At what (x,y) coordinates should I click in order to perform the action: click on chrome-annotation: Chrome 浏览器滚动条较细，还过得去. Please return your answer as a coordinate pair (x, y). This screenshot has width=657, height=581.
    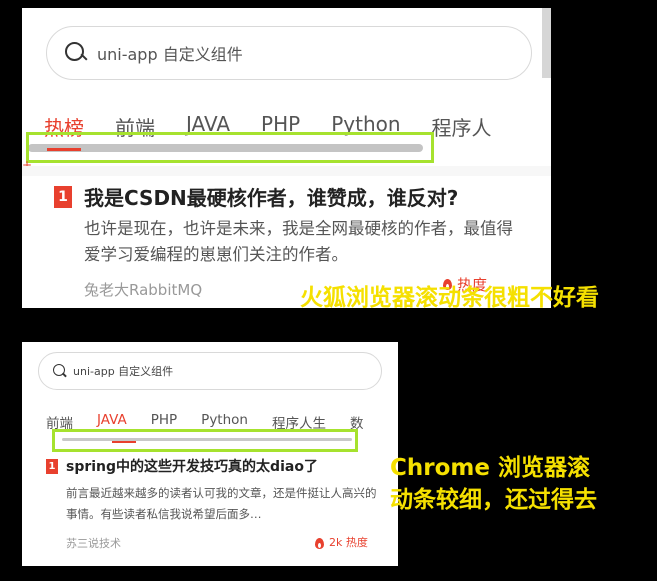
    Looking at the image, I should click on (493, 484).